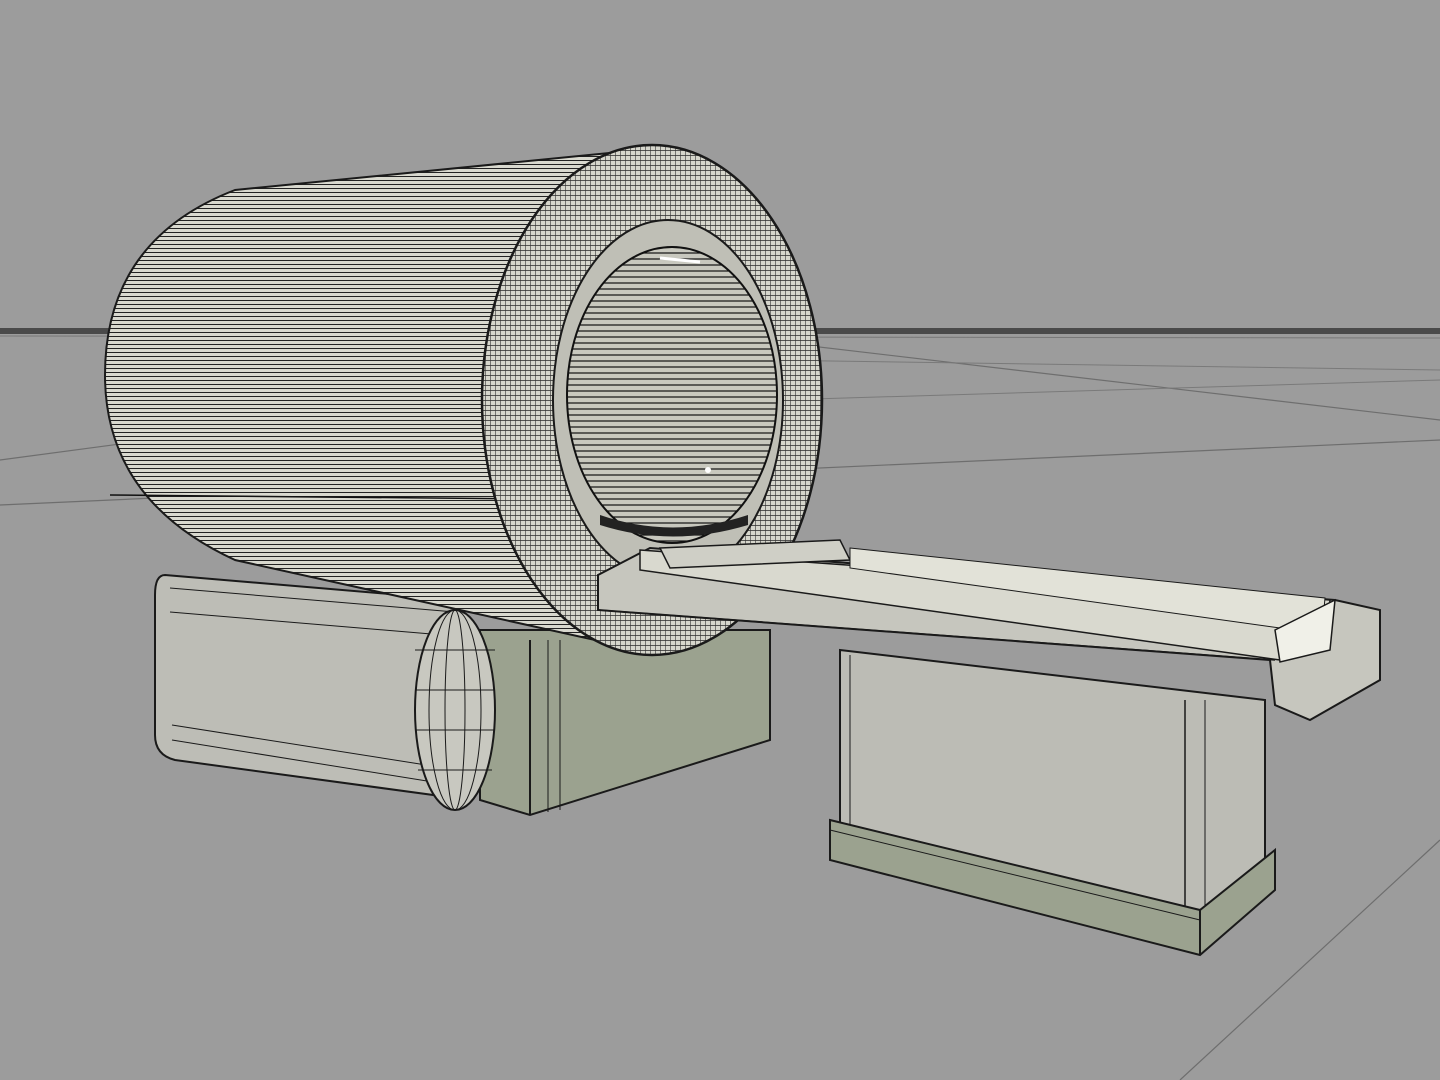  Describe the element at coordinates (625, 723) in the screenshot. I see `gantry-base` at that location.